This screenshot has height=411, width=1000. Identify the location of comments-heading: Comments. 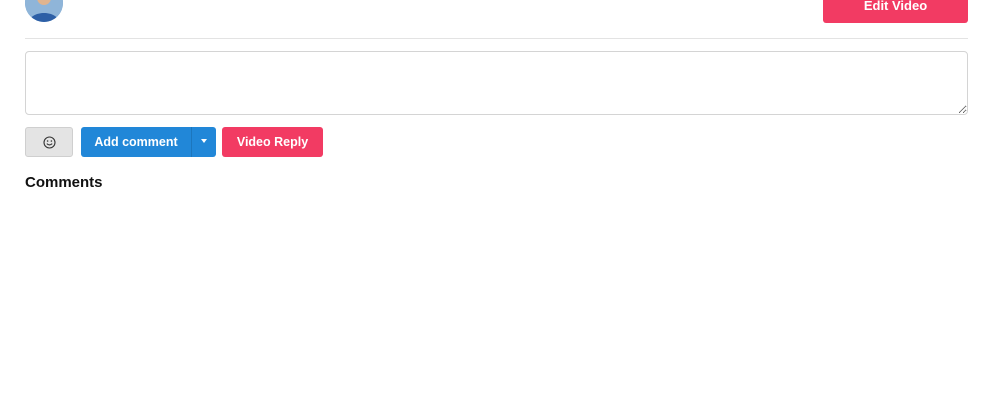
(64, 182).